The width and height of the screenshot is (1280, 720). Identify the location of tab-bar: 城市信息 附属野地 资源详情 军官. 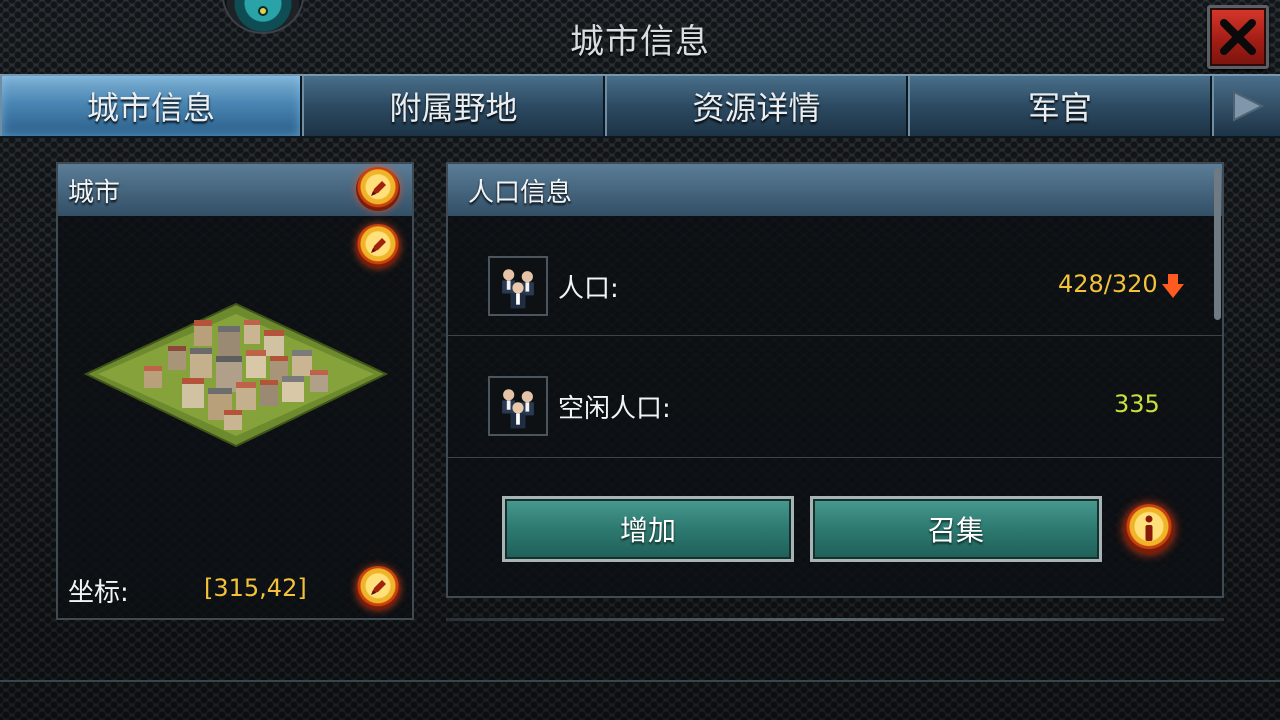
(640, 106).